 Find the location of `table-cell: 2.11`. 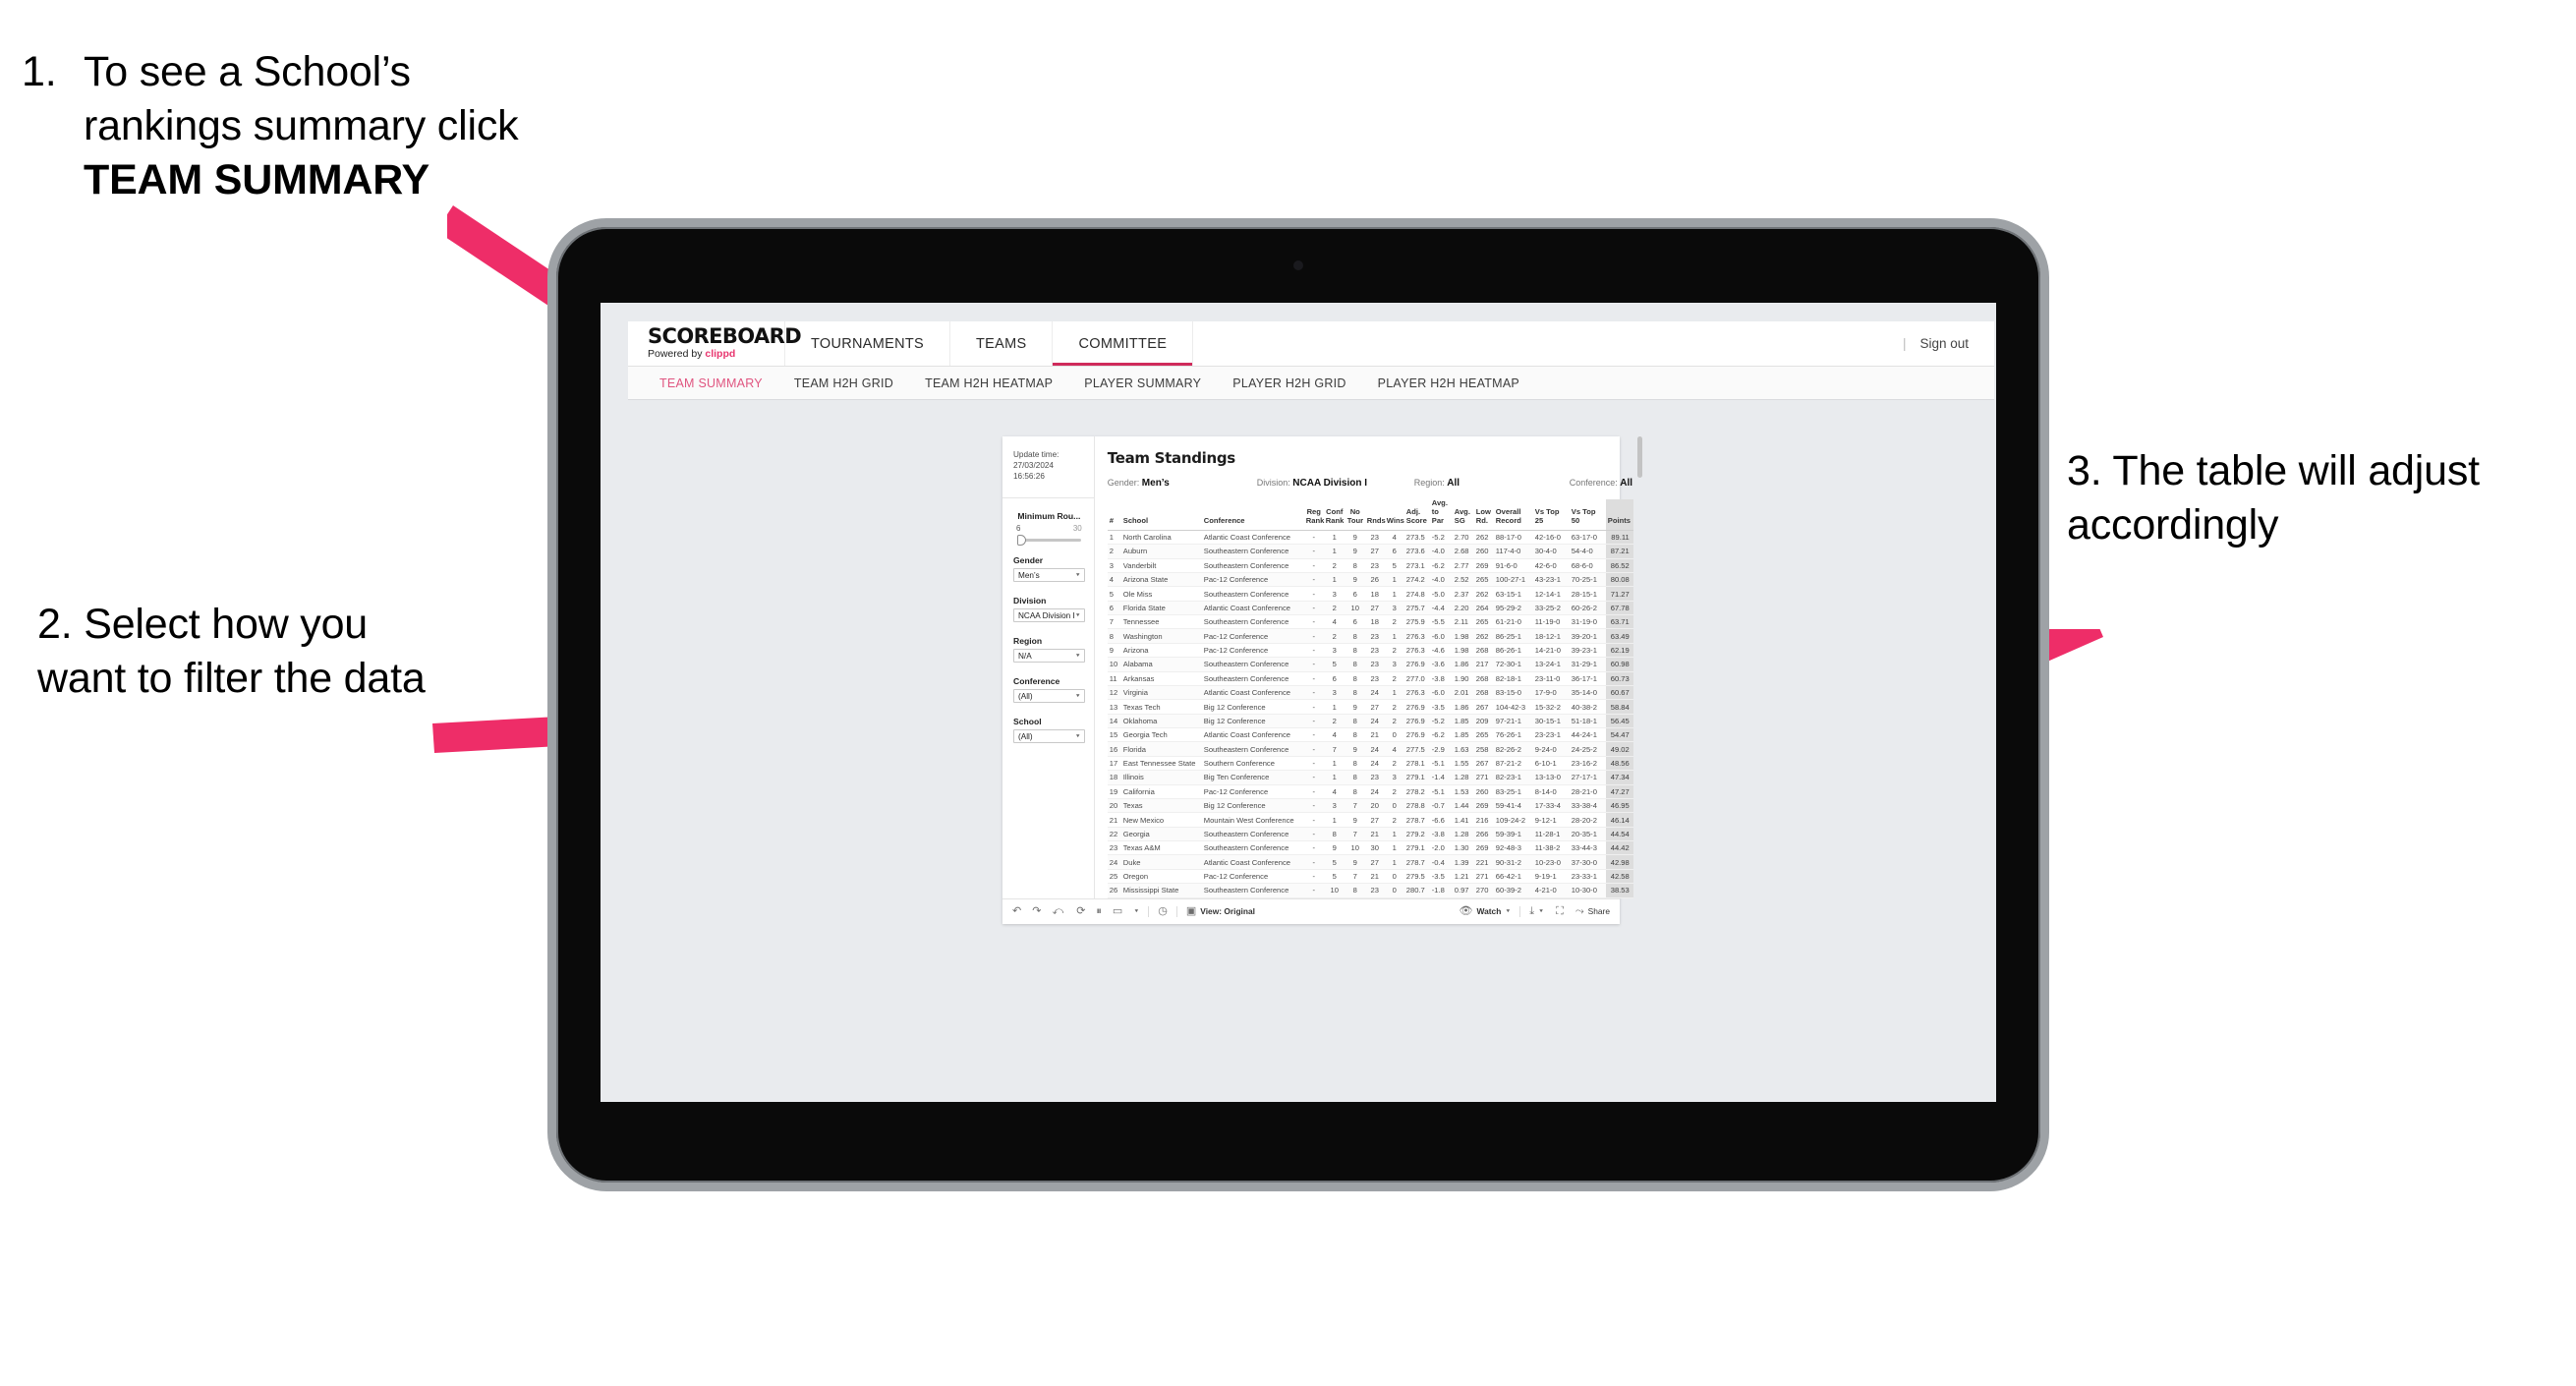

table-cell: 2.11 is located at coordinates (1463, 622).